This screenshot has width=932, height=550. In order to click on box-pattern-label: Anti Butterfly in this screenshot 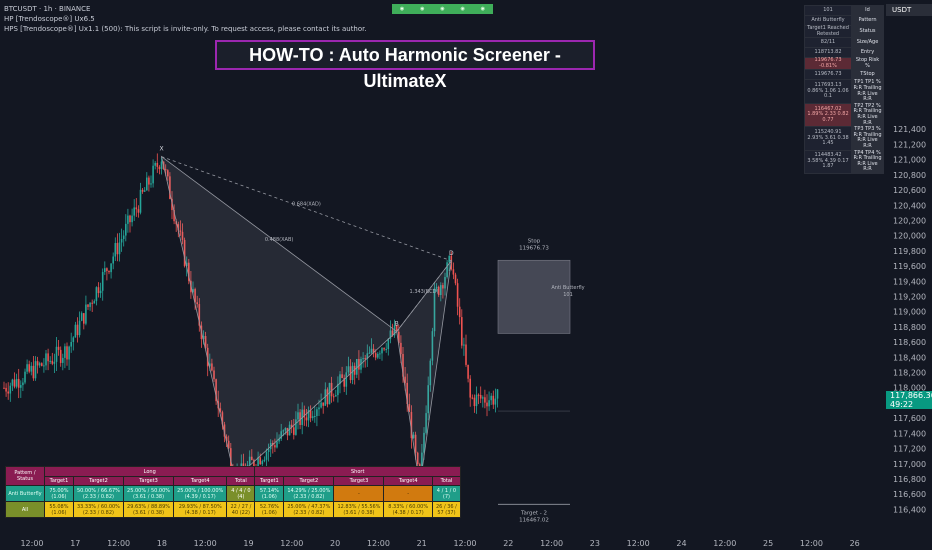, I will do `click(567, 288)`.